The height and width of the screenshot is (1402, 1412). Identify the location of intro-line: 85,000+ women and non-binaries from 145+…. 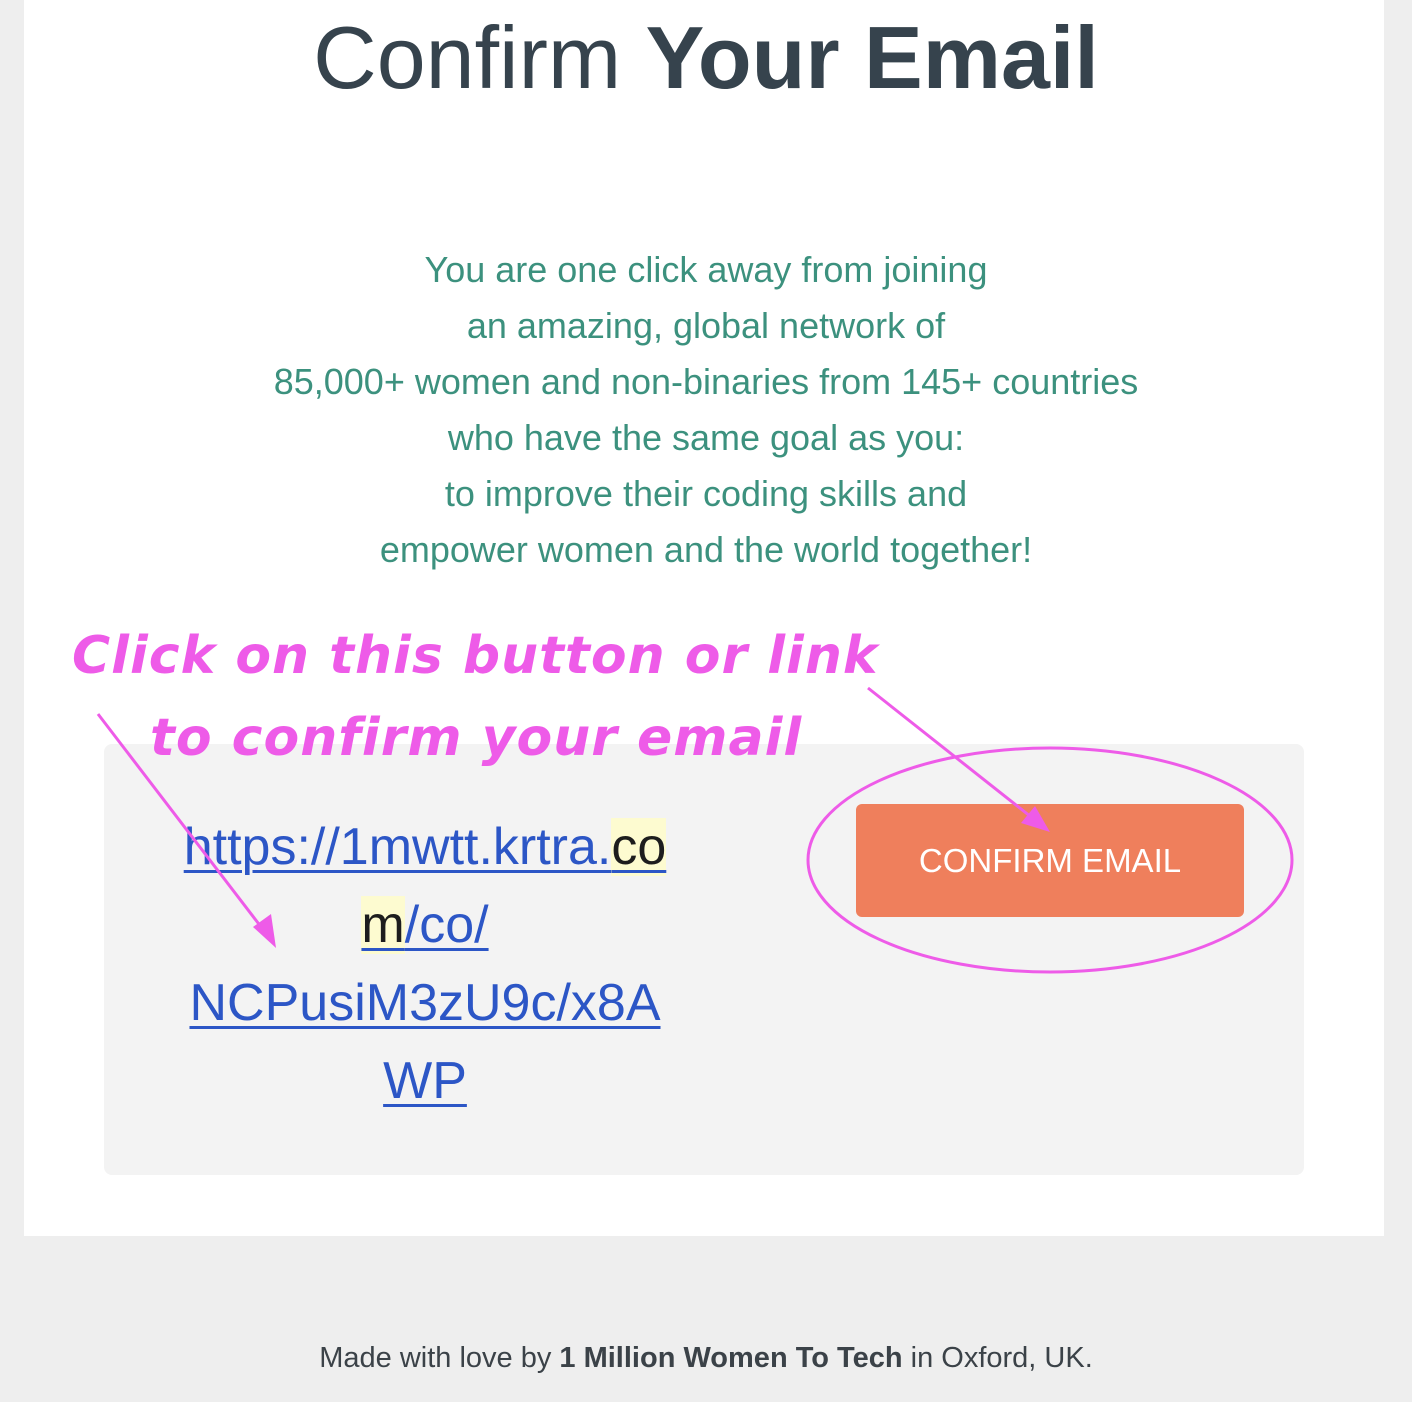
(706, 381).